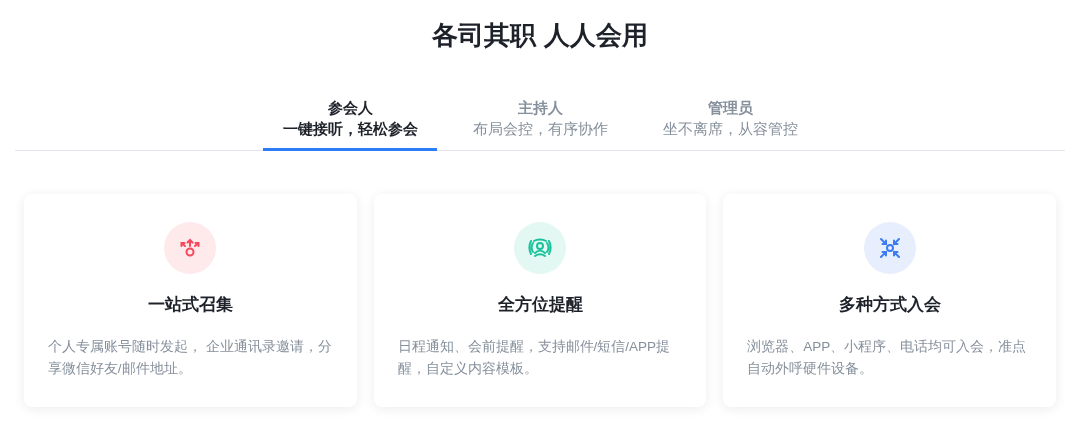 The width and height of the screenshot is (1080, 446). What do you see at coordinates (540, 305) in the screenshot?
I see `card-title: 全方位提醒` at bounding box center [540, 305].